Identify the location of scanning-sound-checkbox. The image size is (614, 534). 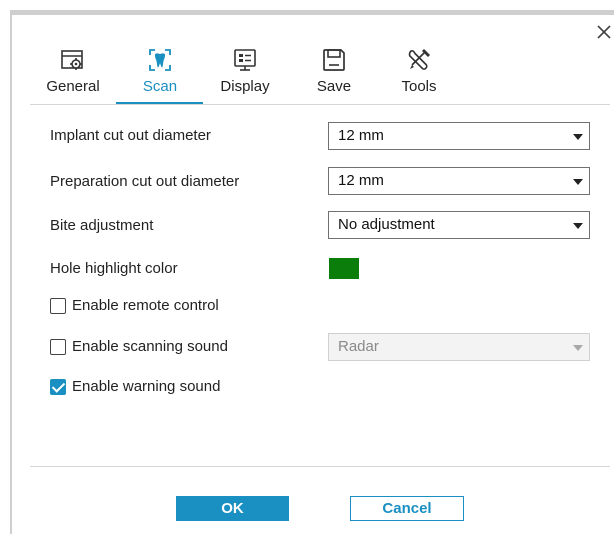
(58, 346).